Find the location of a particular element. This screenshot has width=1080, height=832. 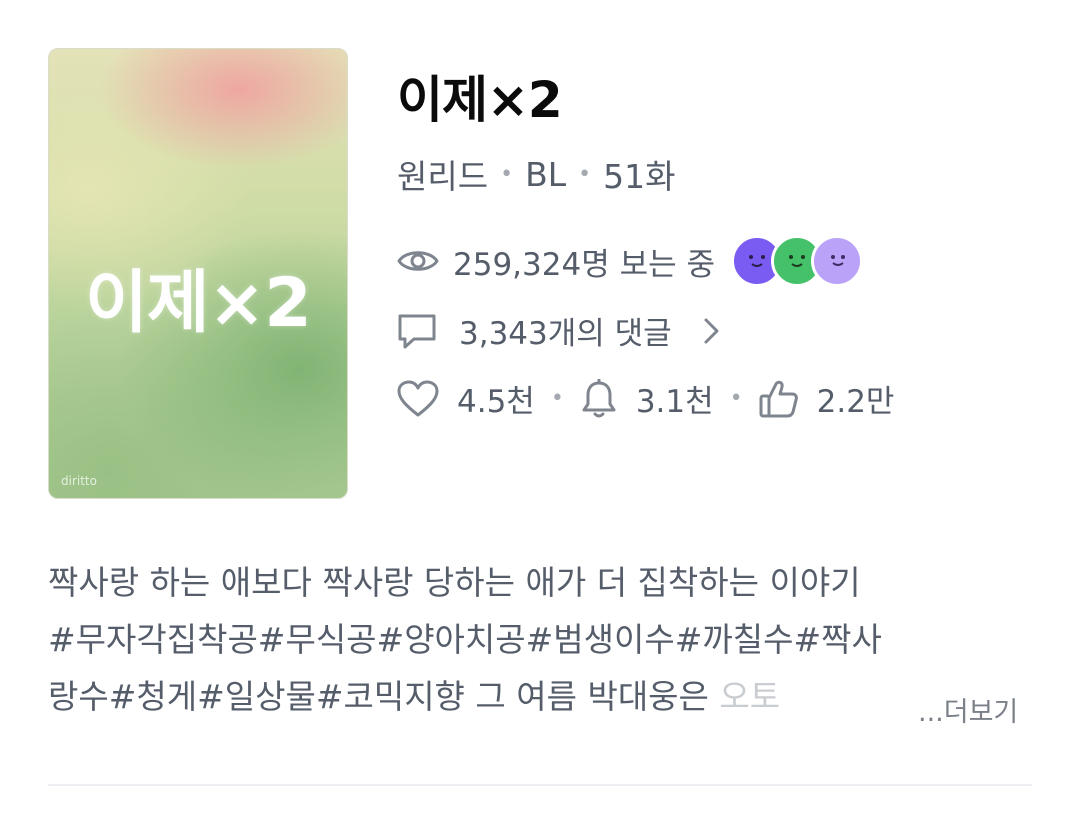

viewers-row: 259,324명 보는 중 is located at coordinates (630, 261).